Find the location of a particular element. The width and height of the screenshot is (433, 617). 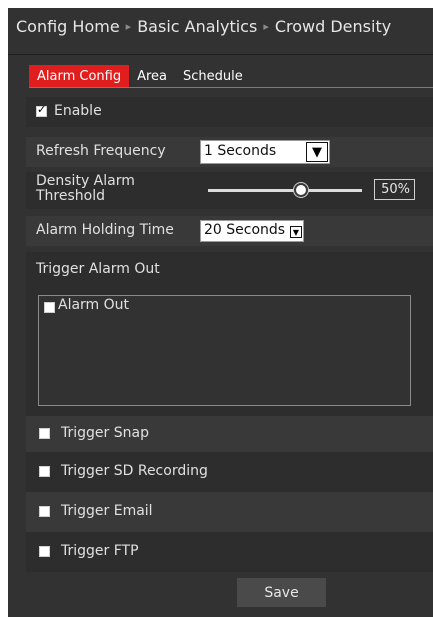

tab-bar: Alarm Config Area Schedule is located at coordinates (140, 76).